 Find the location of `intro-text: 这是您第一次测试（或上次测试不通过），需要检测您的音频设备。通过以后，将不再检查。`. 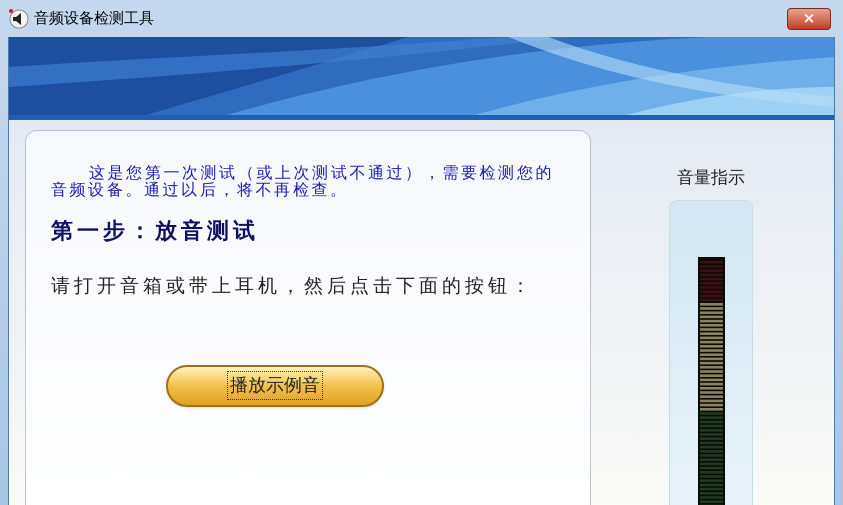

intro-text: 这是您第一次测试（或上次测试不通过），需要检测您的音频设备。通过以后，将不再检查。 is located at coordinates (303, 181).